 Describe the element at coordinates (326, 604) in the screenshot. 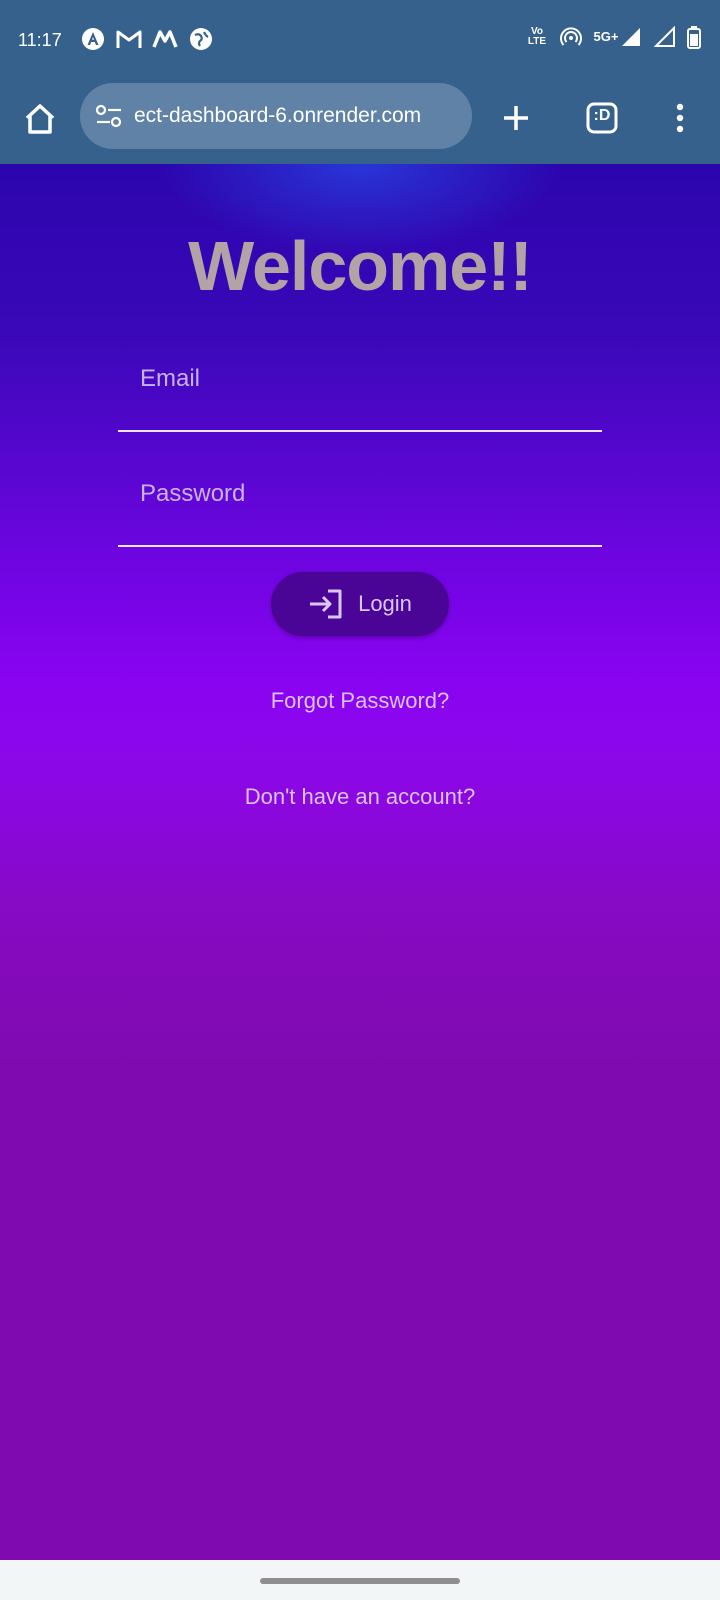

I see `login-icon` at that location.